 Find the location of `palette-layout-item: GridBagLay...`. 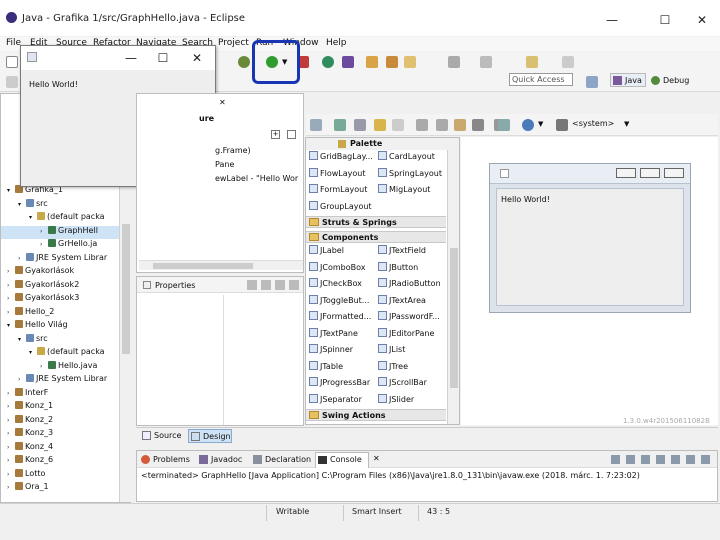

palette-layout-item: GridBagLay... is located at coordinates (341, 158).